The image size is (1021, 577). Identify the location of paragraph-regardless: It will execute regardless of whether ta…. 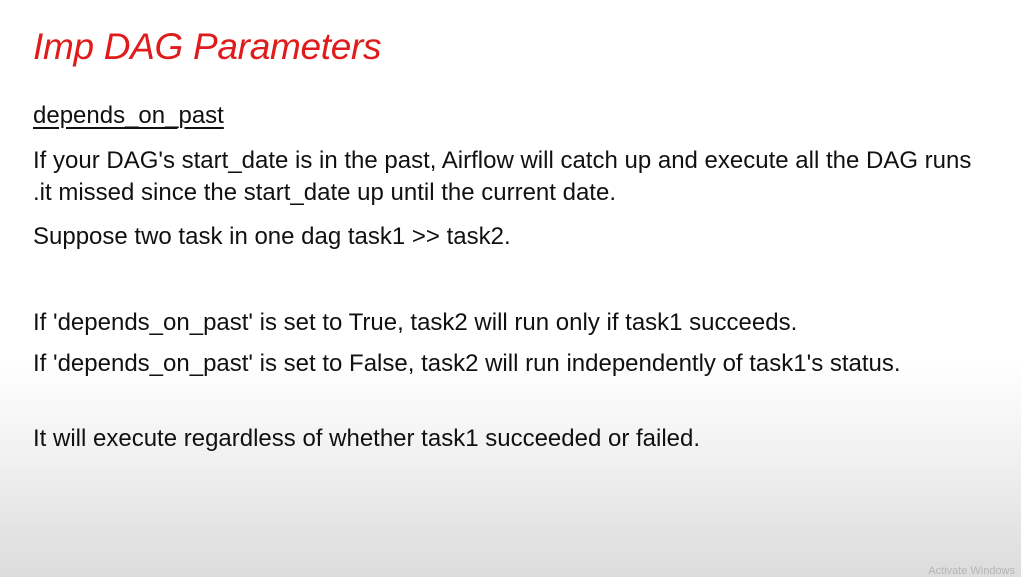
(367, 438).